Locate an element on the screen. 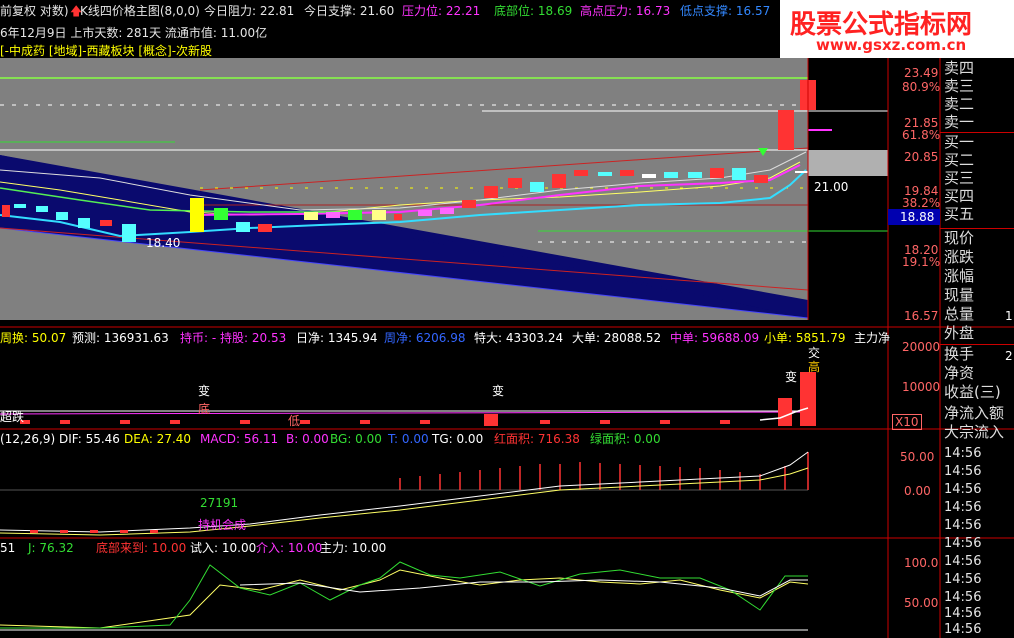  vol-item-3: 日净: 1345.94 is located at coordinates (337, 338).